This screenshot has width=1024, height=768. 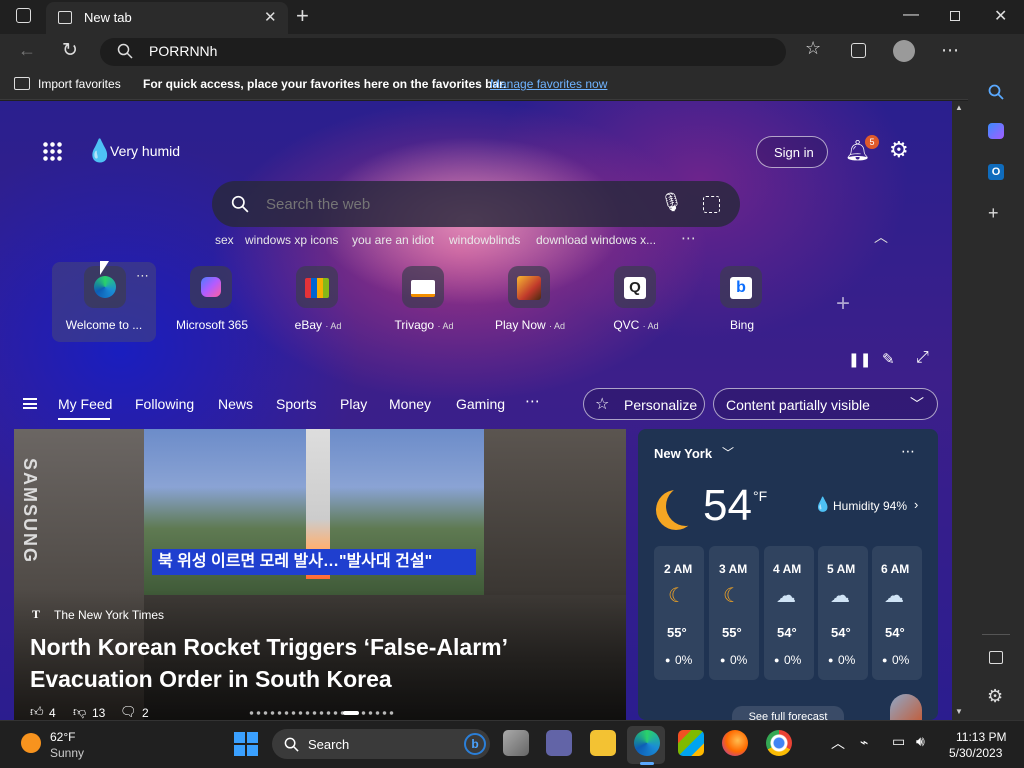 I want to click on personalize-sparkle-icon: ☆, so click(x=602, y=404).